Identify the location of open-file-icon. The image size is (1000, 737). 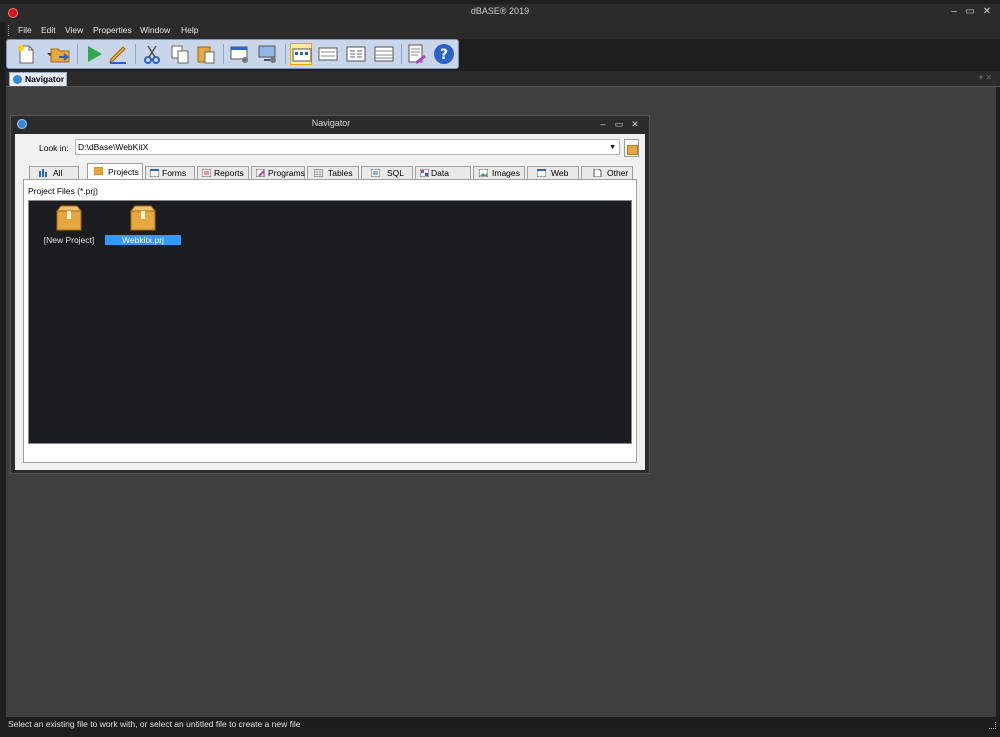
(60, 55).